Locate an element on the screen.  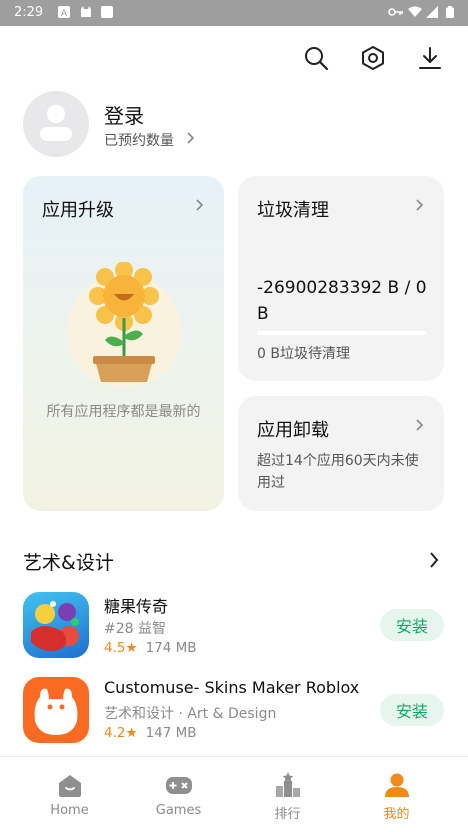
nav-label: Home is located at coordinates (69, 810).